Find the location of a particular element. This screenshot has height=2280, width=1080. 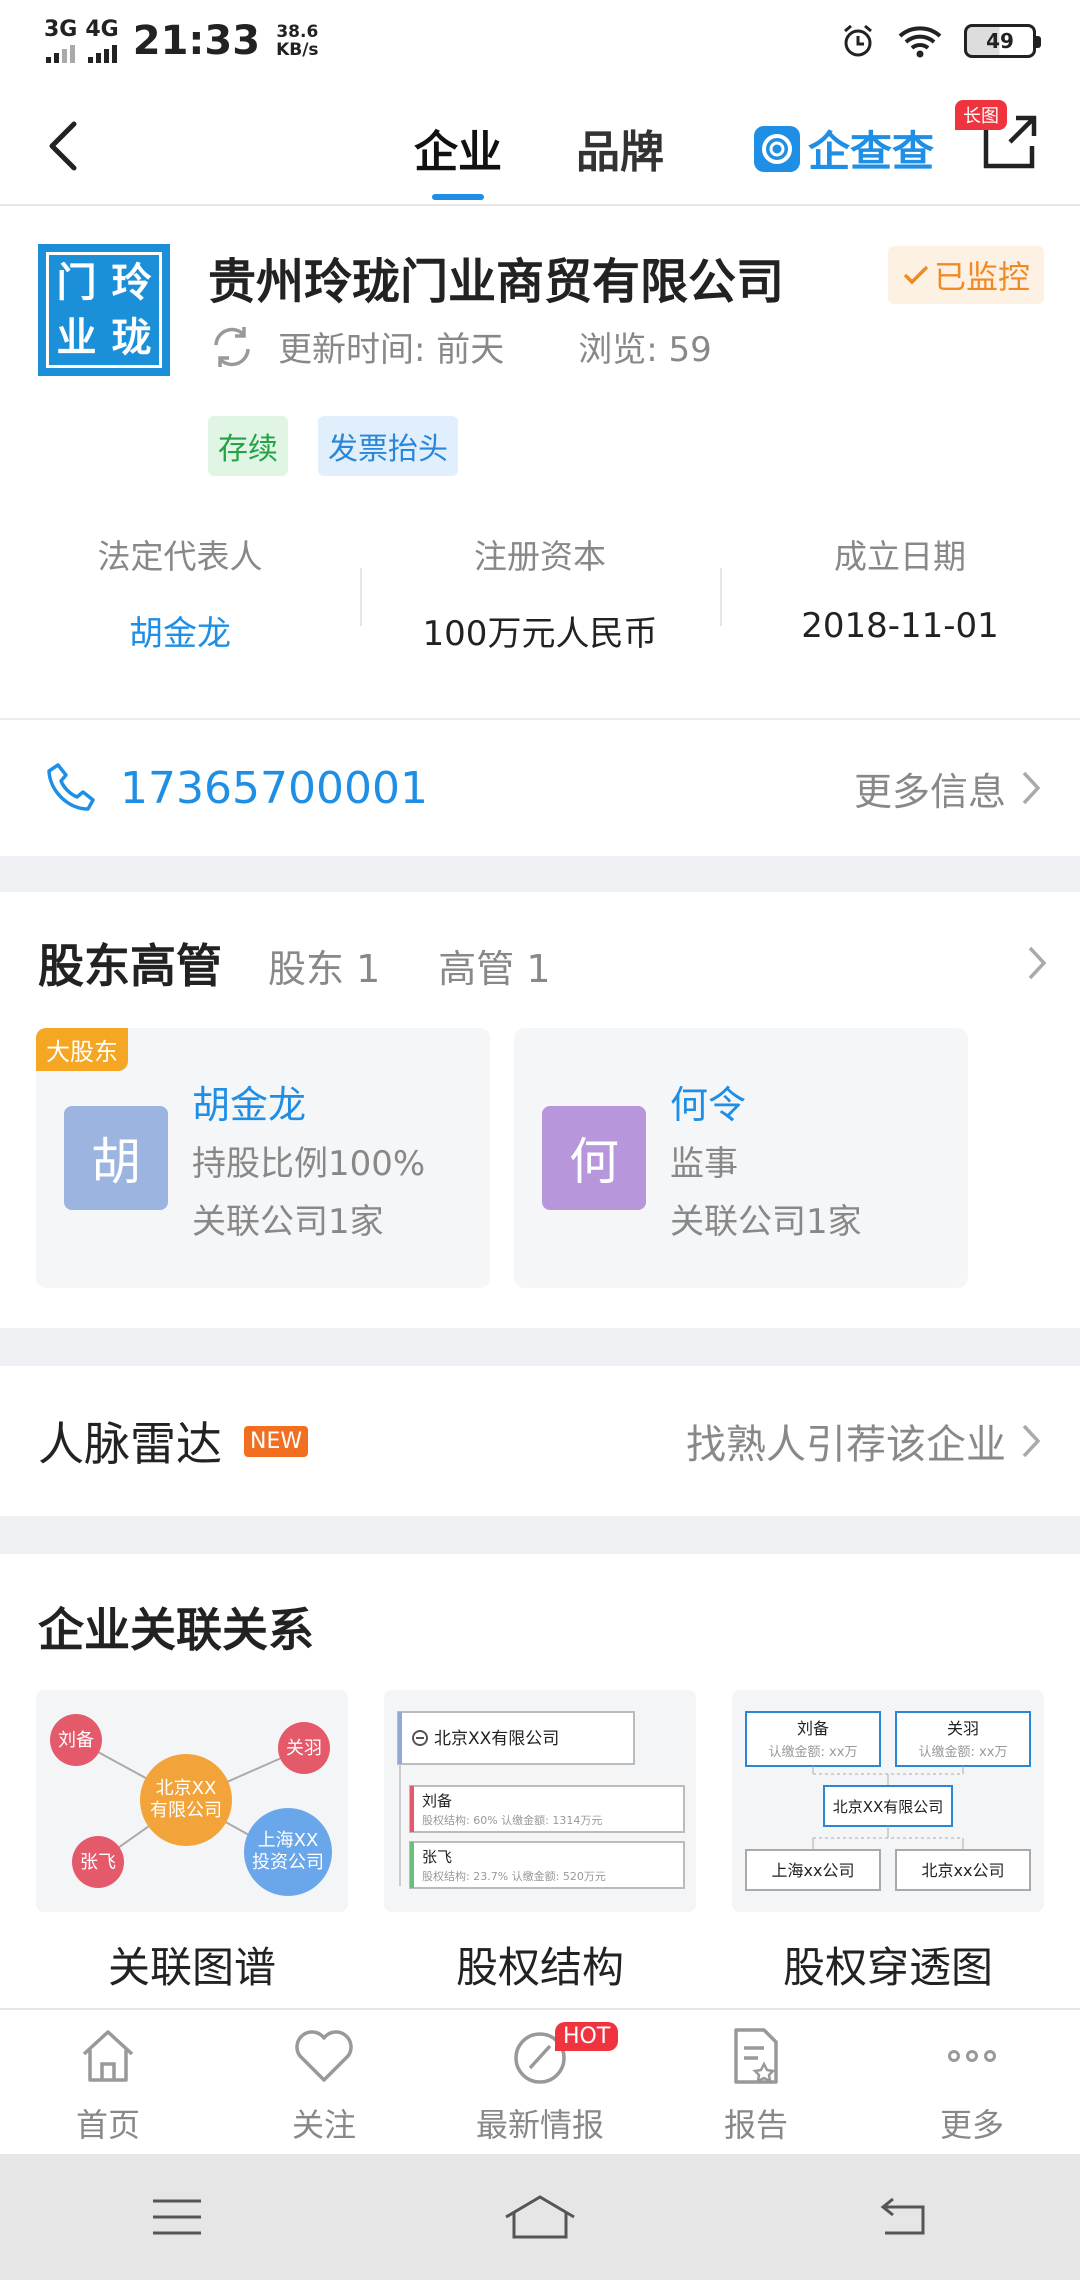

update-time: 更新时间: 前天 is located at coordinates (391, 350).